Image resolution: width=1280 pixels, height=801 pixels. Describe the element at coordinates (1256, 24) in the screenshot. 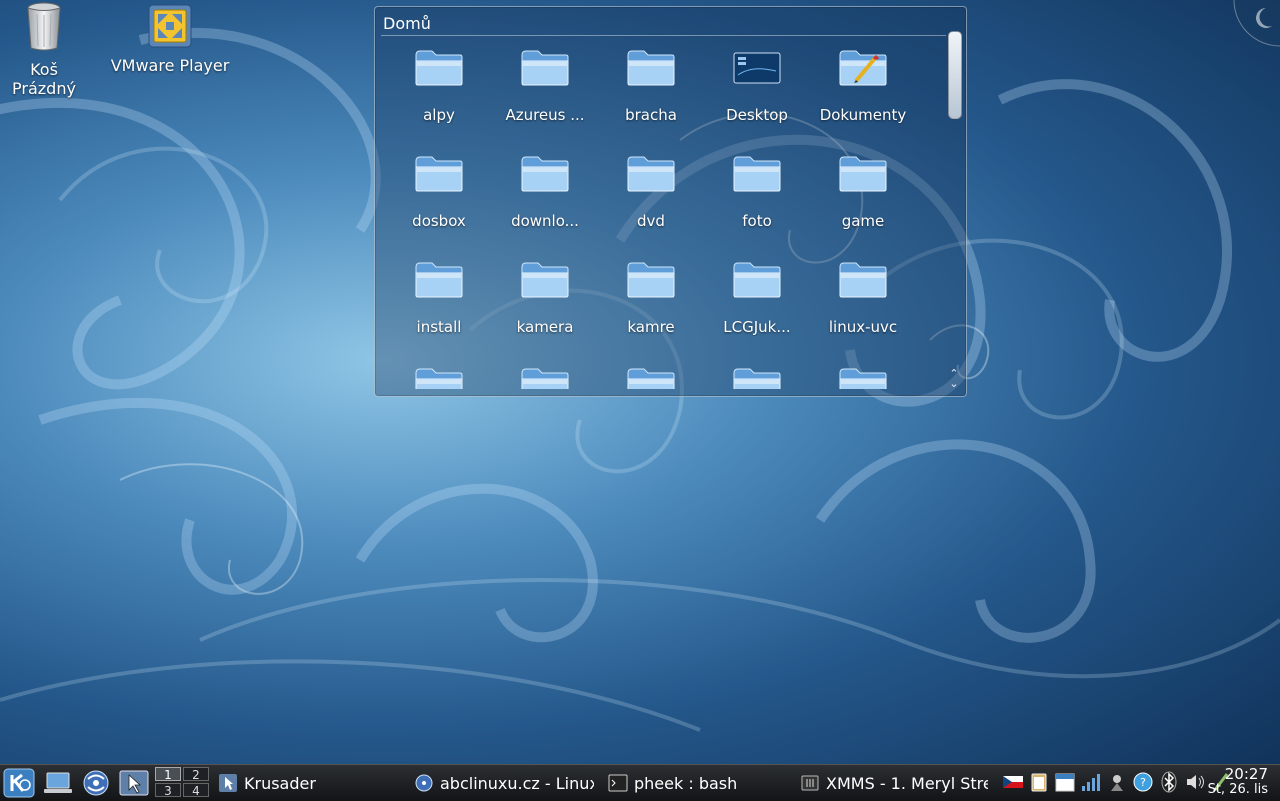

I see `desktop-toolbox-icon` at that location.